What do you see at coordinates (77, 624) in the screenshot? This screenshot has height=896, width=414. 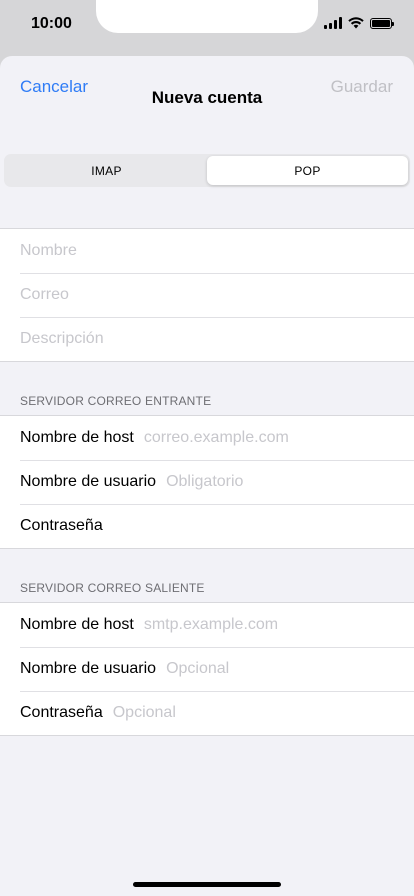 I see `outgoing-host-label: Nombre de host` at bounding box center [77, 624].